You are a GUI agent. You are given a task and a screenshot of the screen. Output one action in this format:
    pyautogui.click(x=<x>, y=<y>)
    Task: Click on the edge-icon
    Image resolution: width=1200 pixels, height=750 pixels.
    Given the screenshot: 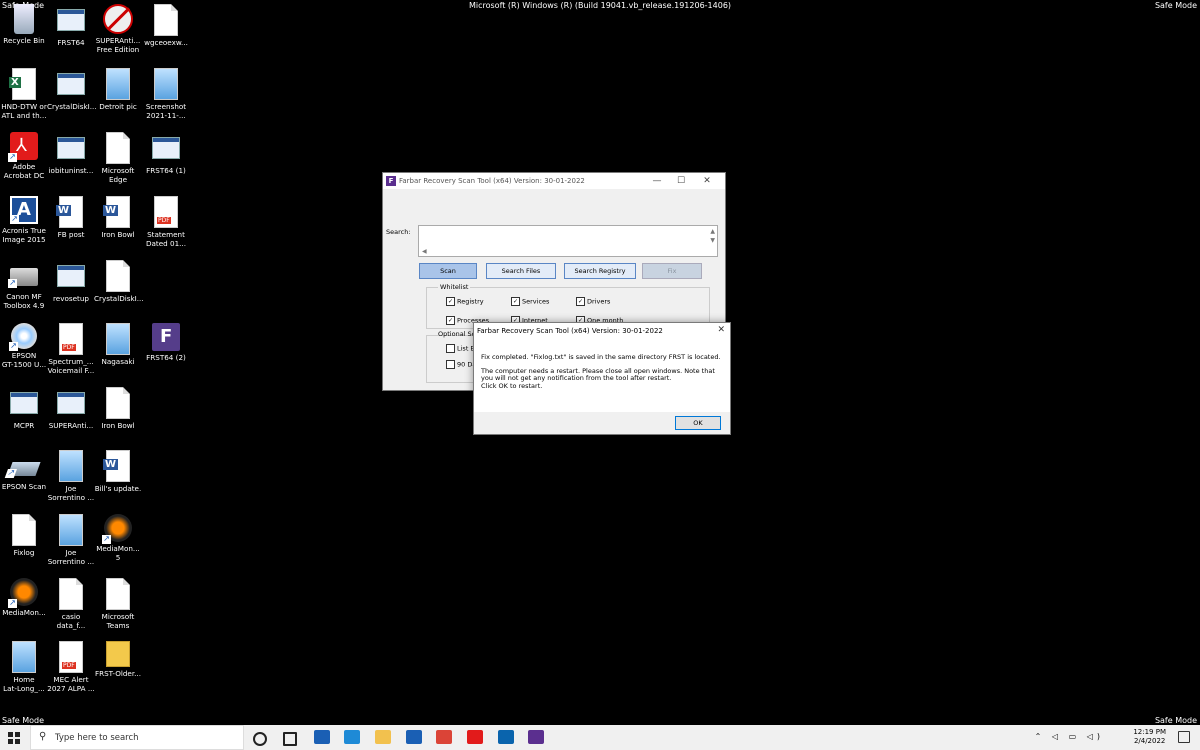 What is the action you would take?
    pyautogui.click(x=352, y=737)
    